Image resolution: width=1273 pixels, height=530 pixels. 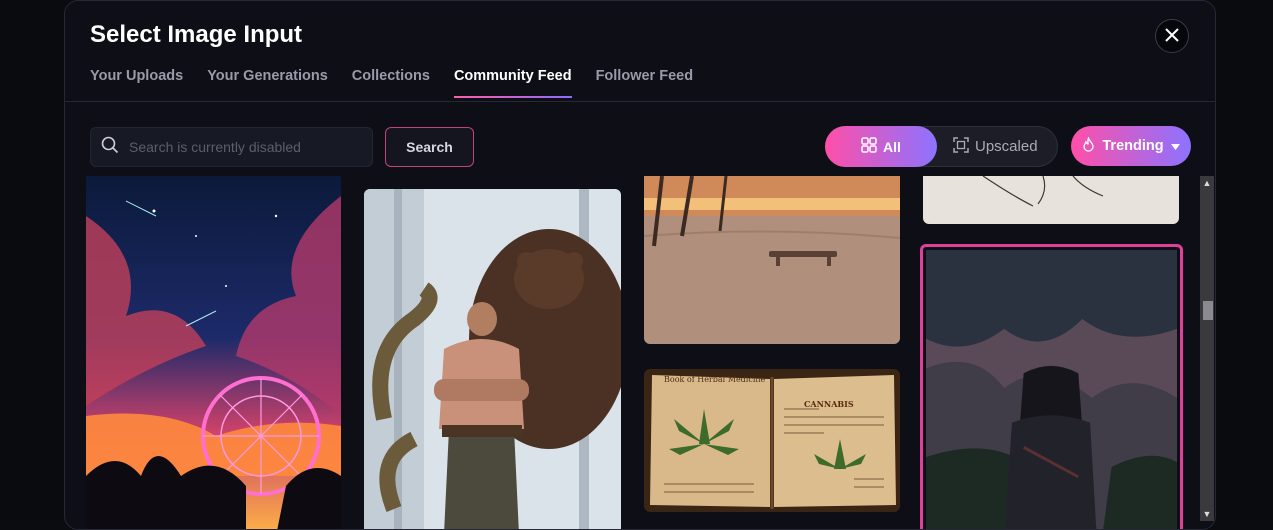 I want to click on scroll-down-arrow-icon: ▼, so click(x=1207, y=514).